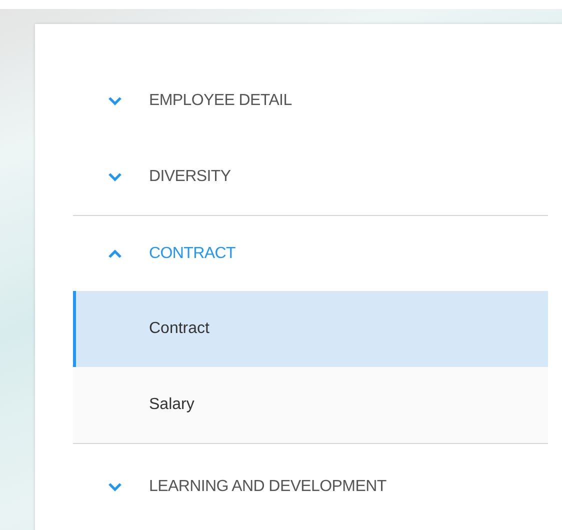 This screenshot has height=530, width=562. I want to click on chevron-up-icon, so click(115, 253).